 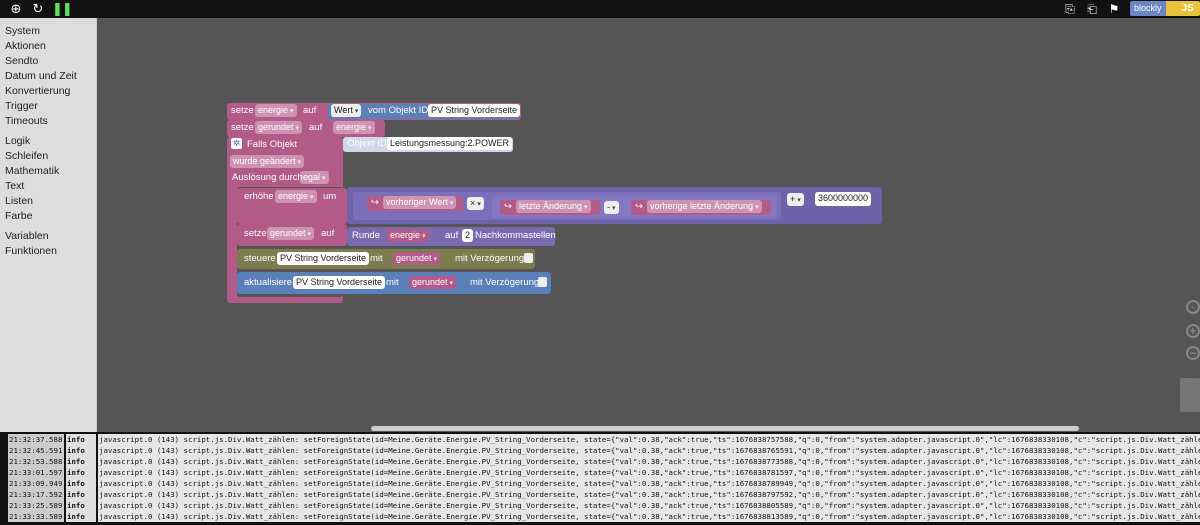 I want to click on toolbox-category: Variablen, so click(x=48, y=236).